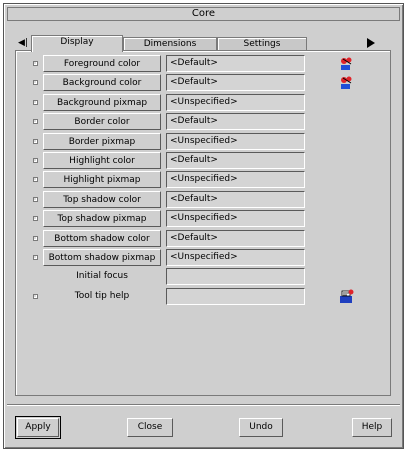 The height and width of the screenshot is (454, 409). What do you see at coordinates (261, 427) in the screenshot?
I see `undo-button: Undo` at bounding box center [261, 427].